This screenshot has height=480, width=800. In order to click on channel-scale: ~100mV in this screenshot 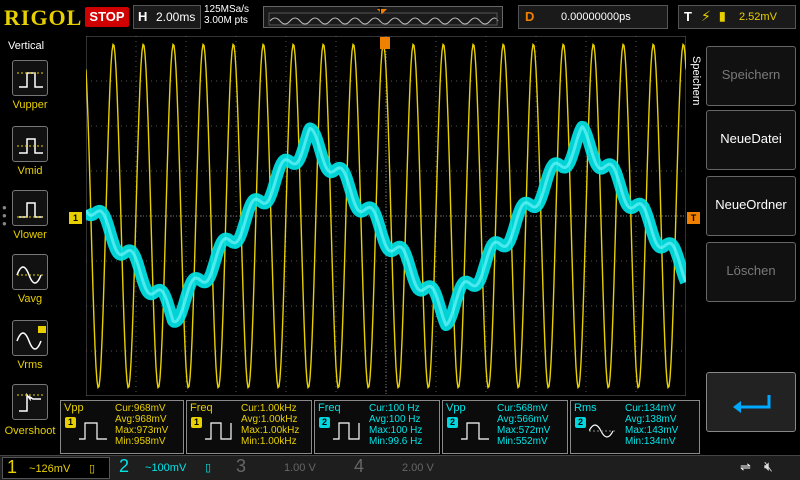, I will do `click(165, 468)`.